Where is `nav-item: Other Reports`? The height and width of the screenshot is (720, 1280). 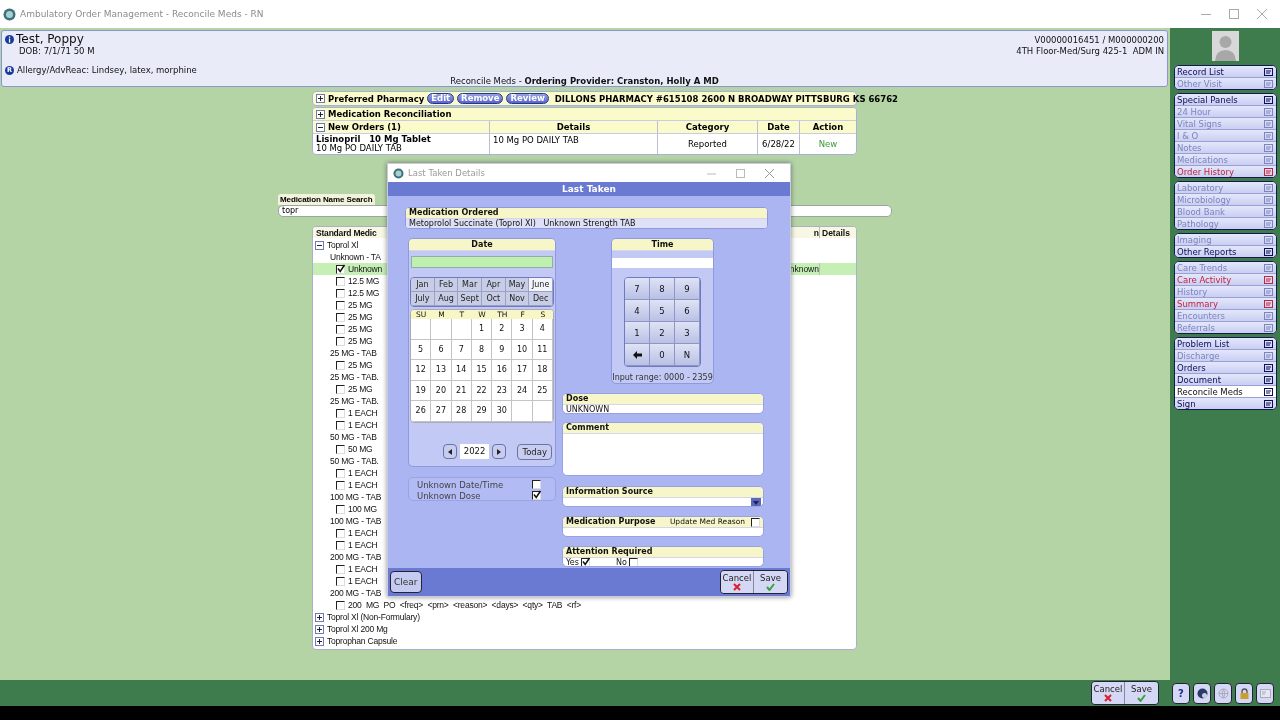
nav-item: Other Reports is located at coordinates (1225, 251).